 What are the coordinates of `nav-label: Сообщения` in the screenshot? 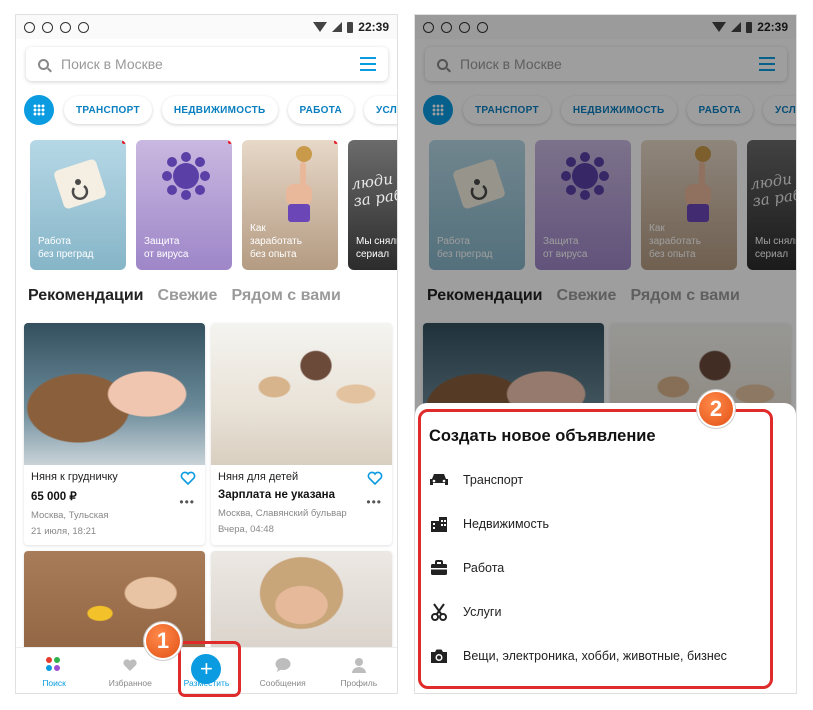 It's located at (282, 683).